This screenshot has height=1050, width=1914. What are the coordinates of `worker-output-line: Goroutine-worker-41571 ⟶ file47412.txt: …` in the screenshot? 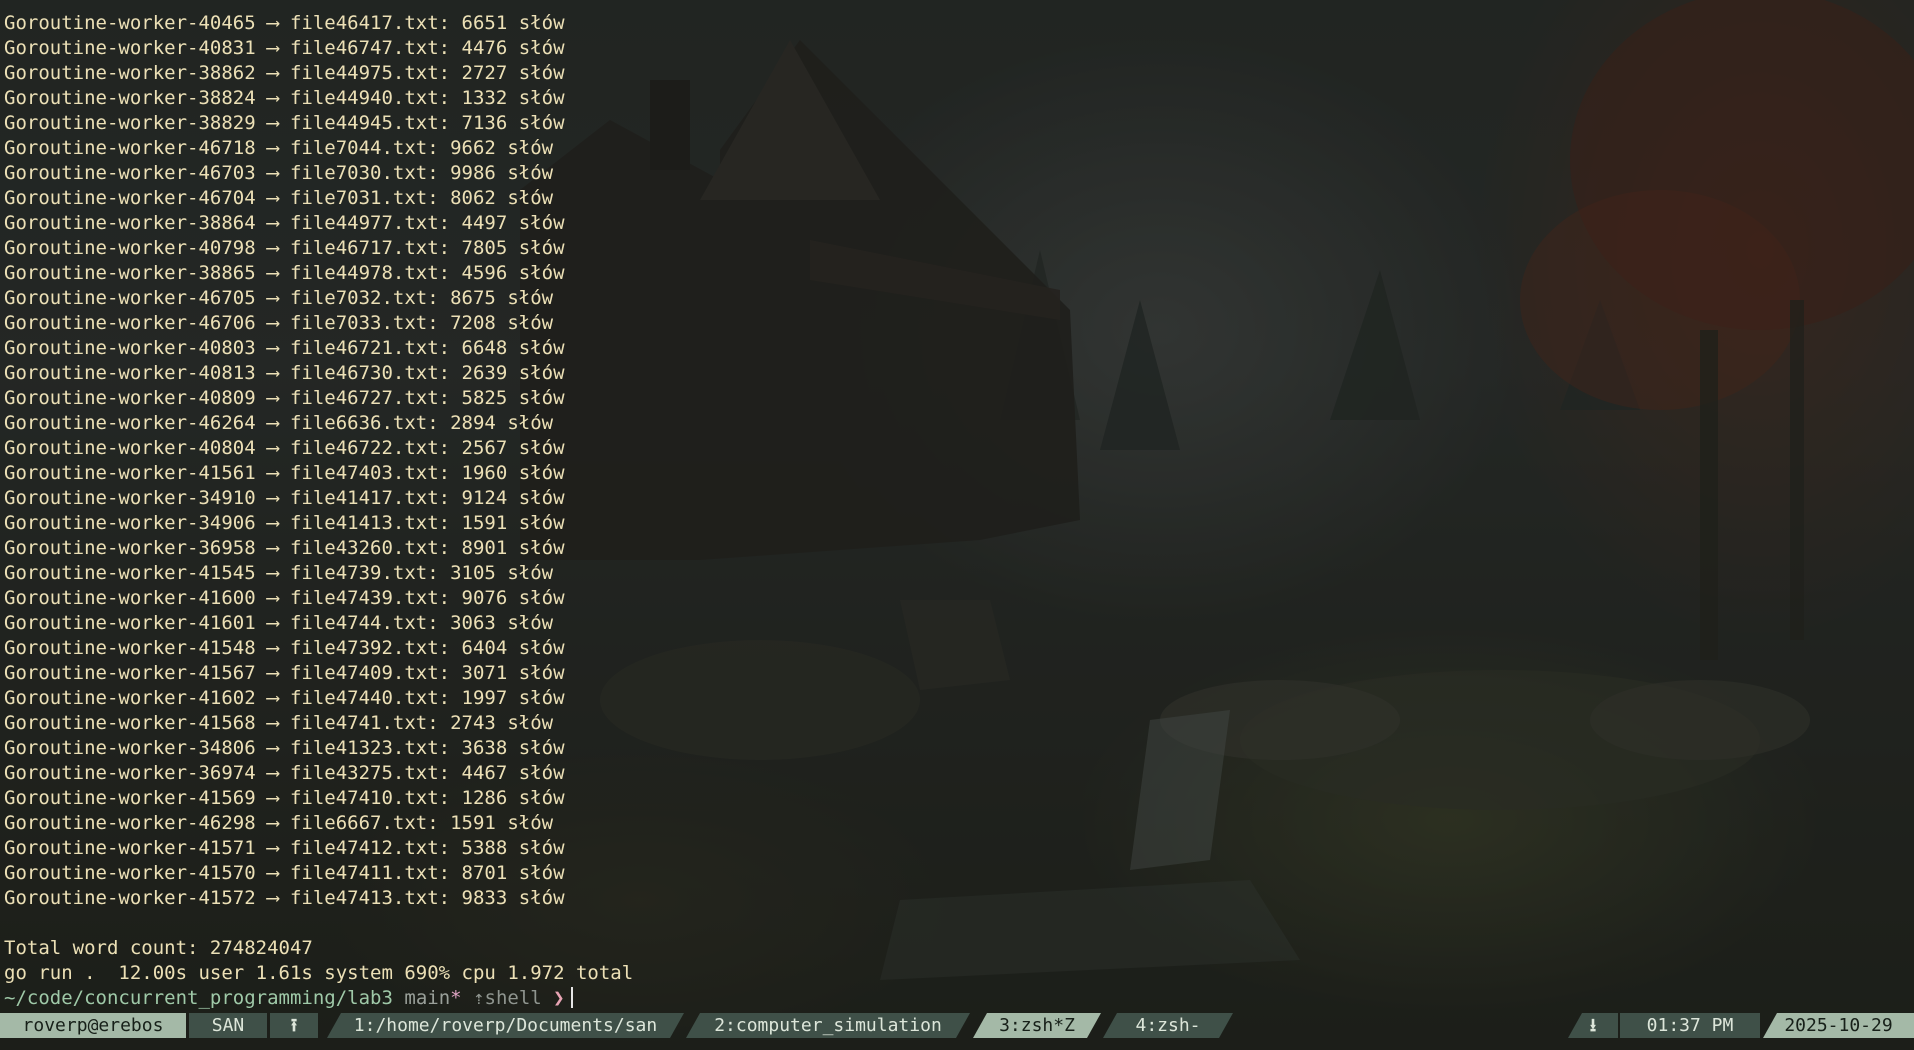 It's located at (284, 848).